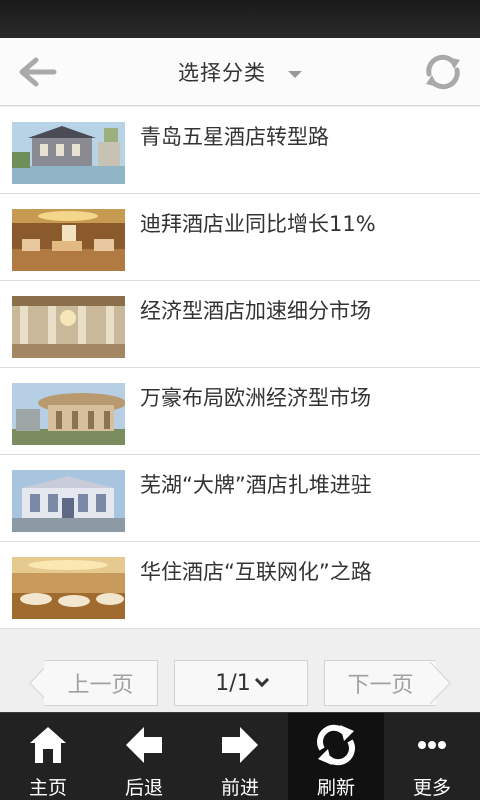 The width and height of the screenshot is (480, 800). I want to click on next-page-button: 下一页, so click(380, 683).